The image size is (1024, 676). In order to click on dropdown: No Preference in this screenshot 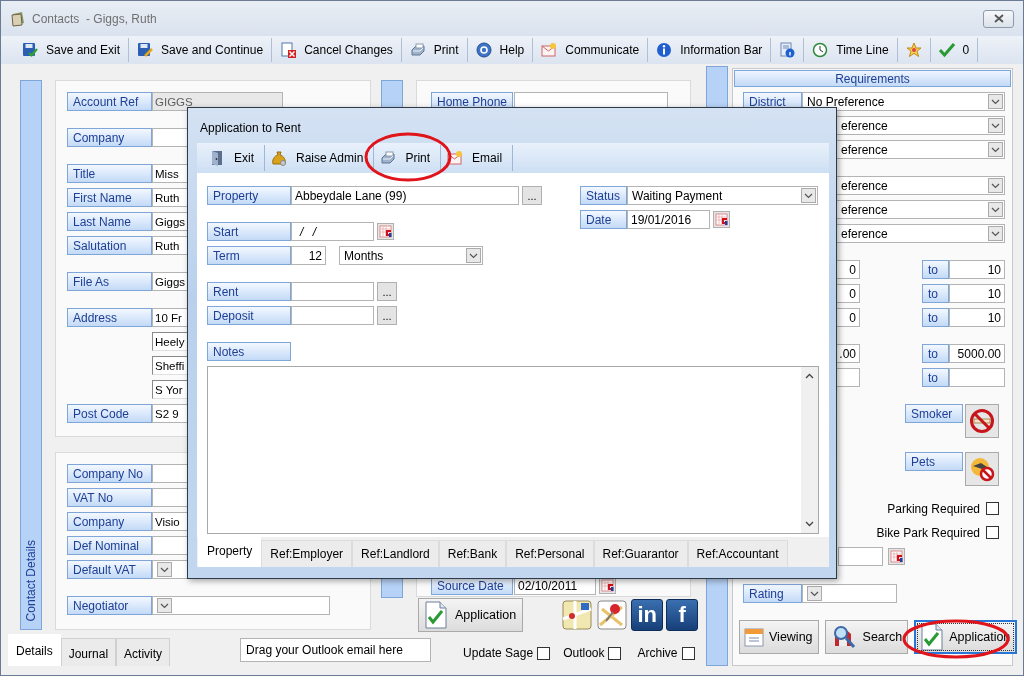, I will do `click(903, 101)`.